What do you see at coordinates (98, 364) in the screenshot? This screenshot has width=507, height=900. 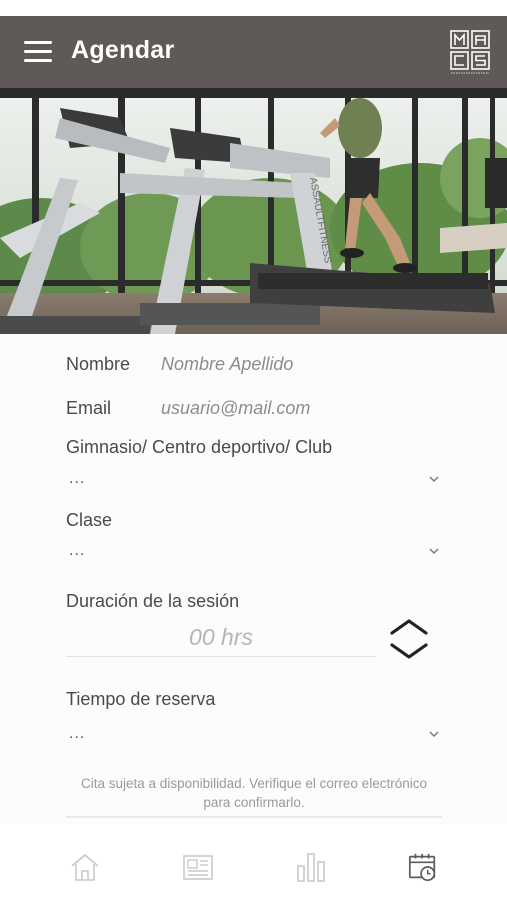 I see `nombre-label: Nombre` at bounding box center [98, 364].